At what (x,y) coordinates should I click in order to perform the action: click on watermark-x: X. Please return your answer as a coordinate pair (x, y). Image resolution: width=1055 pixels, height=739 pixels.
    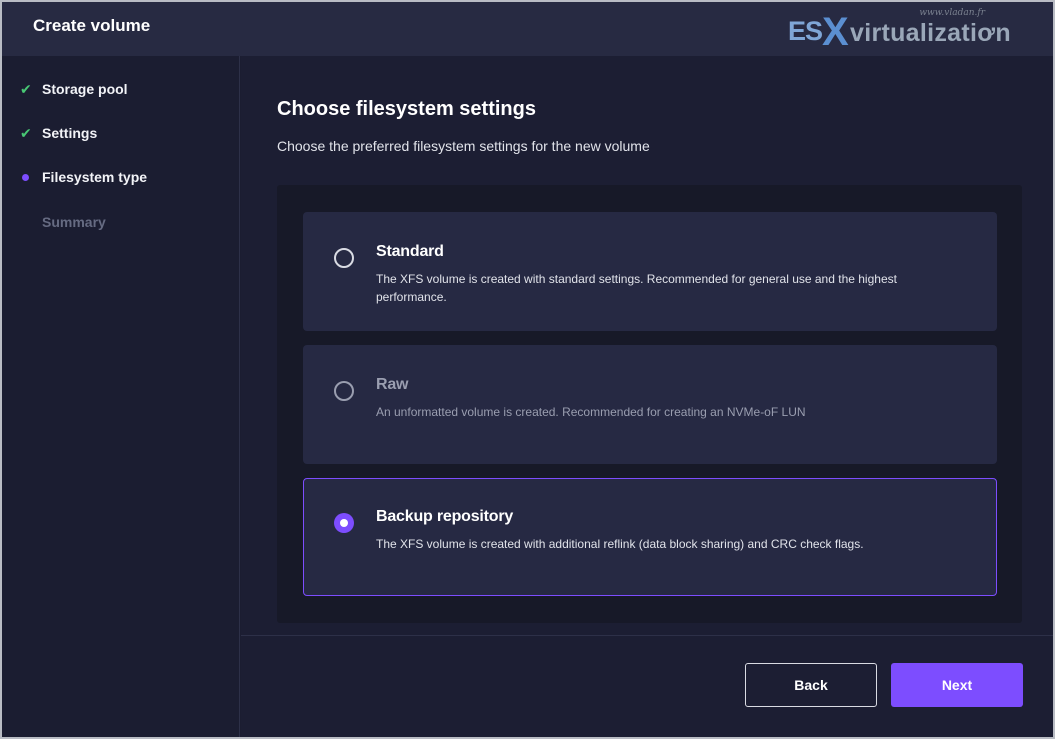
    Looking at the image, I should click on (835, 32).